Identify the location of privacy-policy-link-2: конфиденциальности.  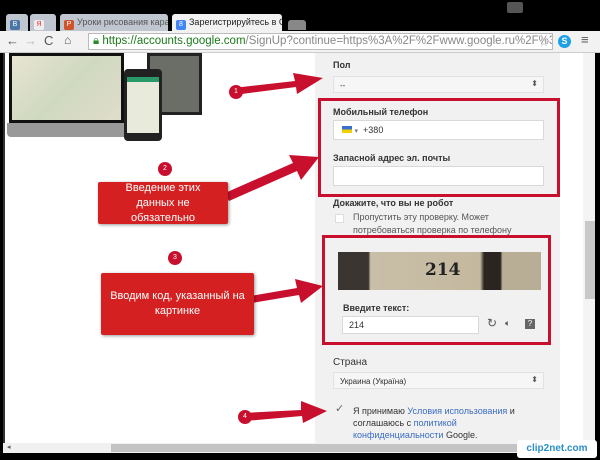
(398, 435).